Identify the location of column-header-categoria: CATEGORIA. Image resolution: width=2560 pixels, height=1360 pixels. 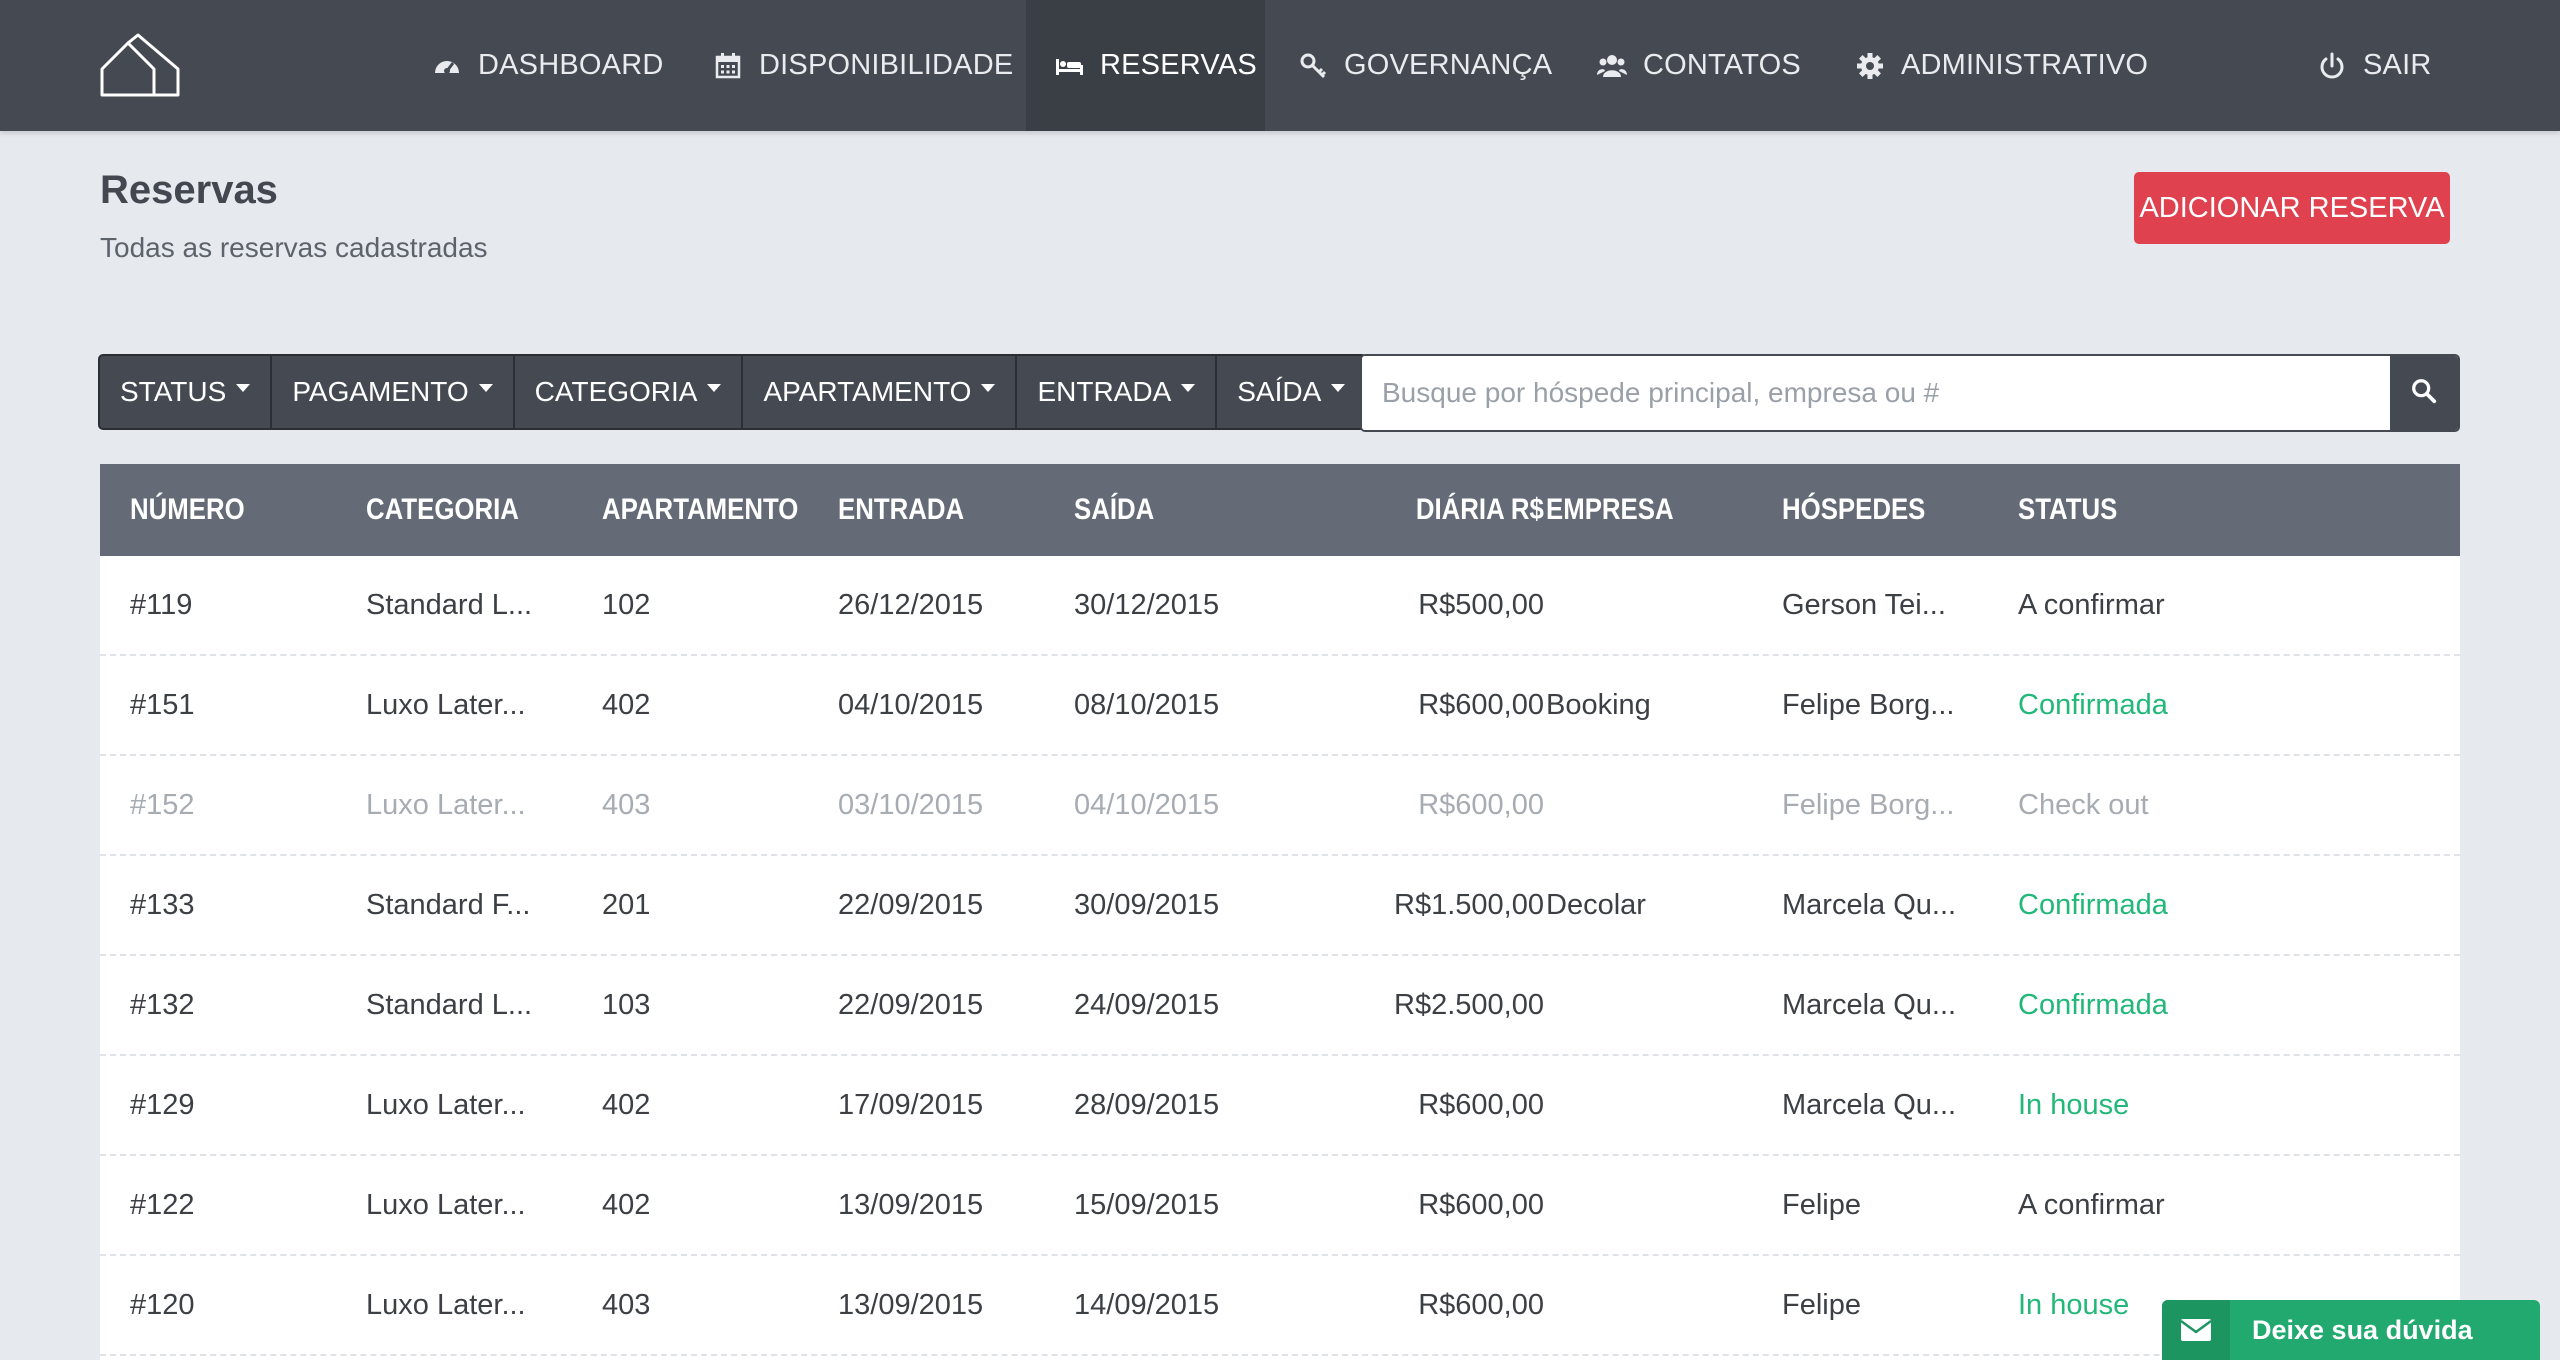
(442, 510).